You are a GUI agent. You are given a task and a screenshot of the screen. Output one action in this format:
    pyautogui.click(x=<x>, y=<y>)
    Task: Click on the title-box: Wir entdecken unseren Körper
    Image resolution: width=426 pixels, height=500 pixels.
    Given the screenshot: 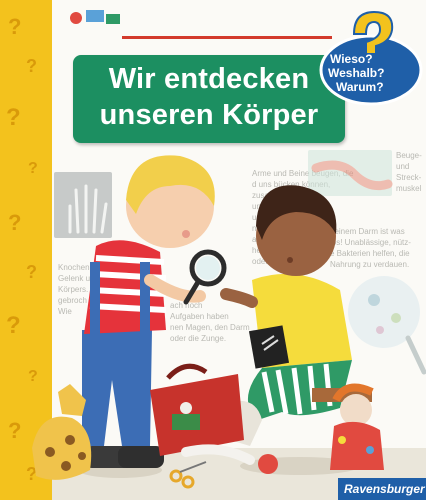 What is the action you would take?
    pyautogui.click(x=209, y=99)
    